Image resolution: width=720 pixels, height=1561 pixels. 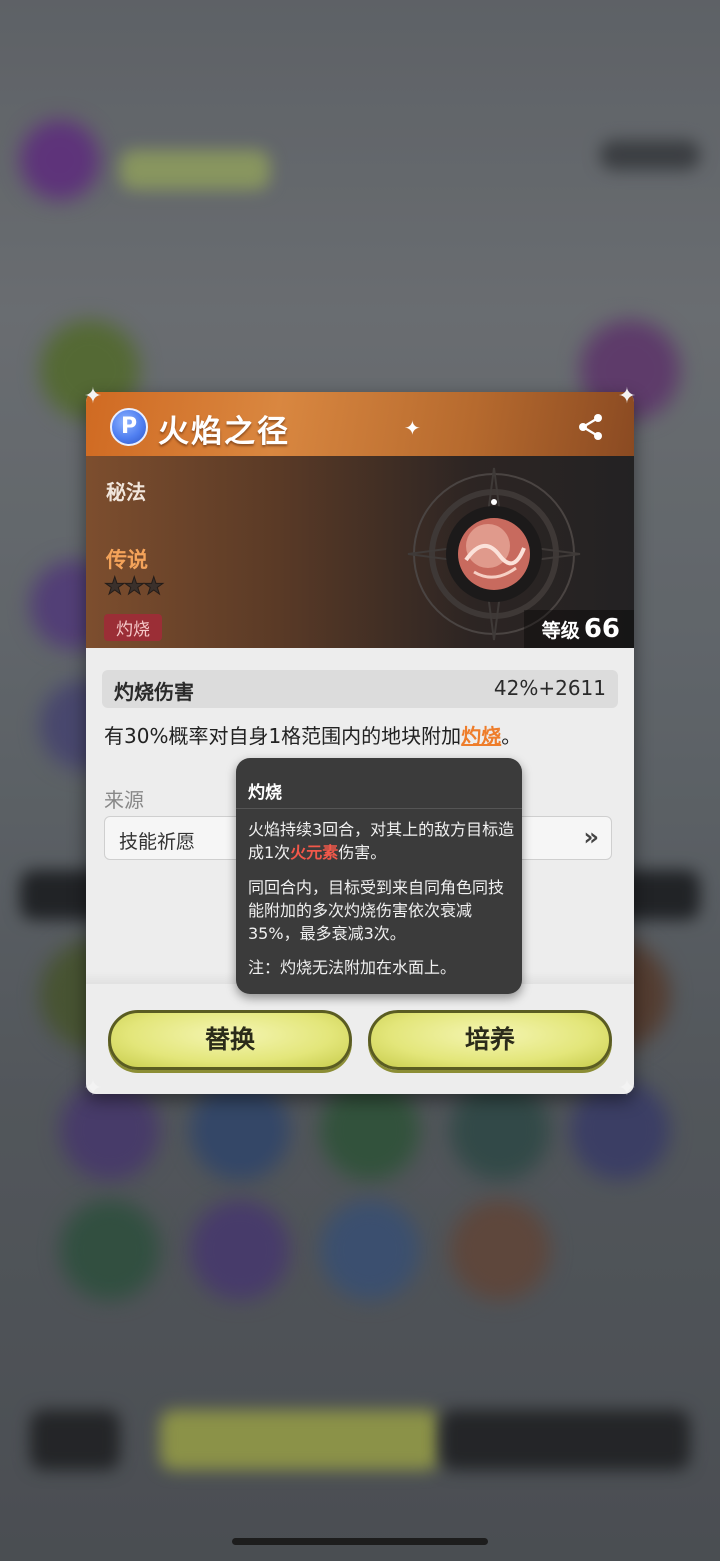 I want to click on item-description: 有30%概率对自身1格范围内的地块附加灼烧。, so click(x=312, y=734).